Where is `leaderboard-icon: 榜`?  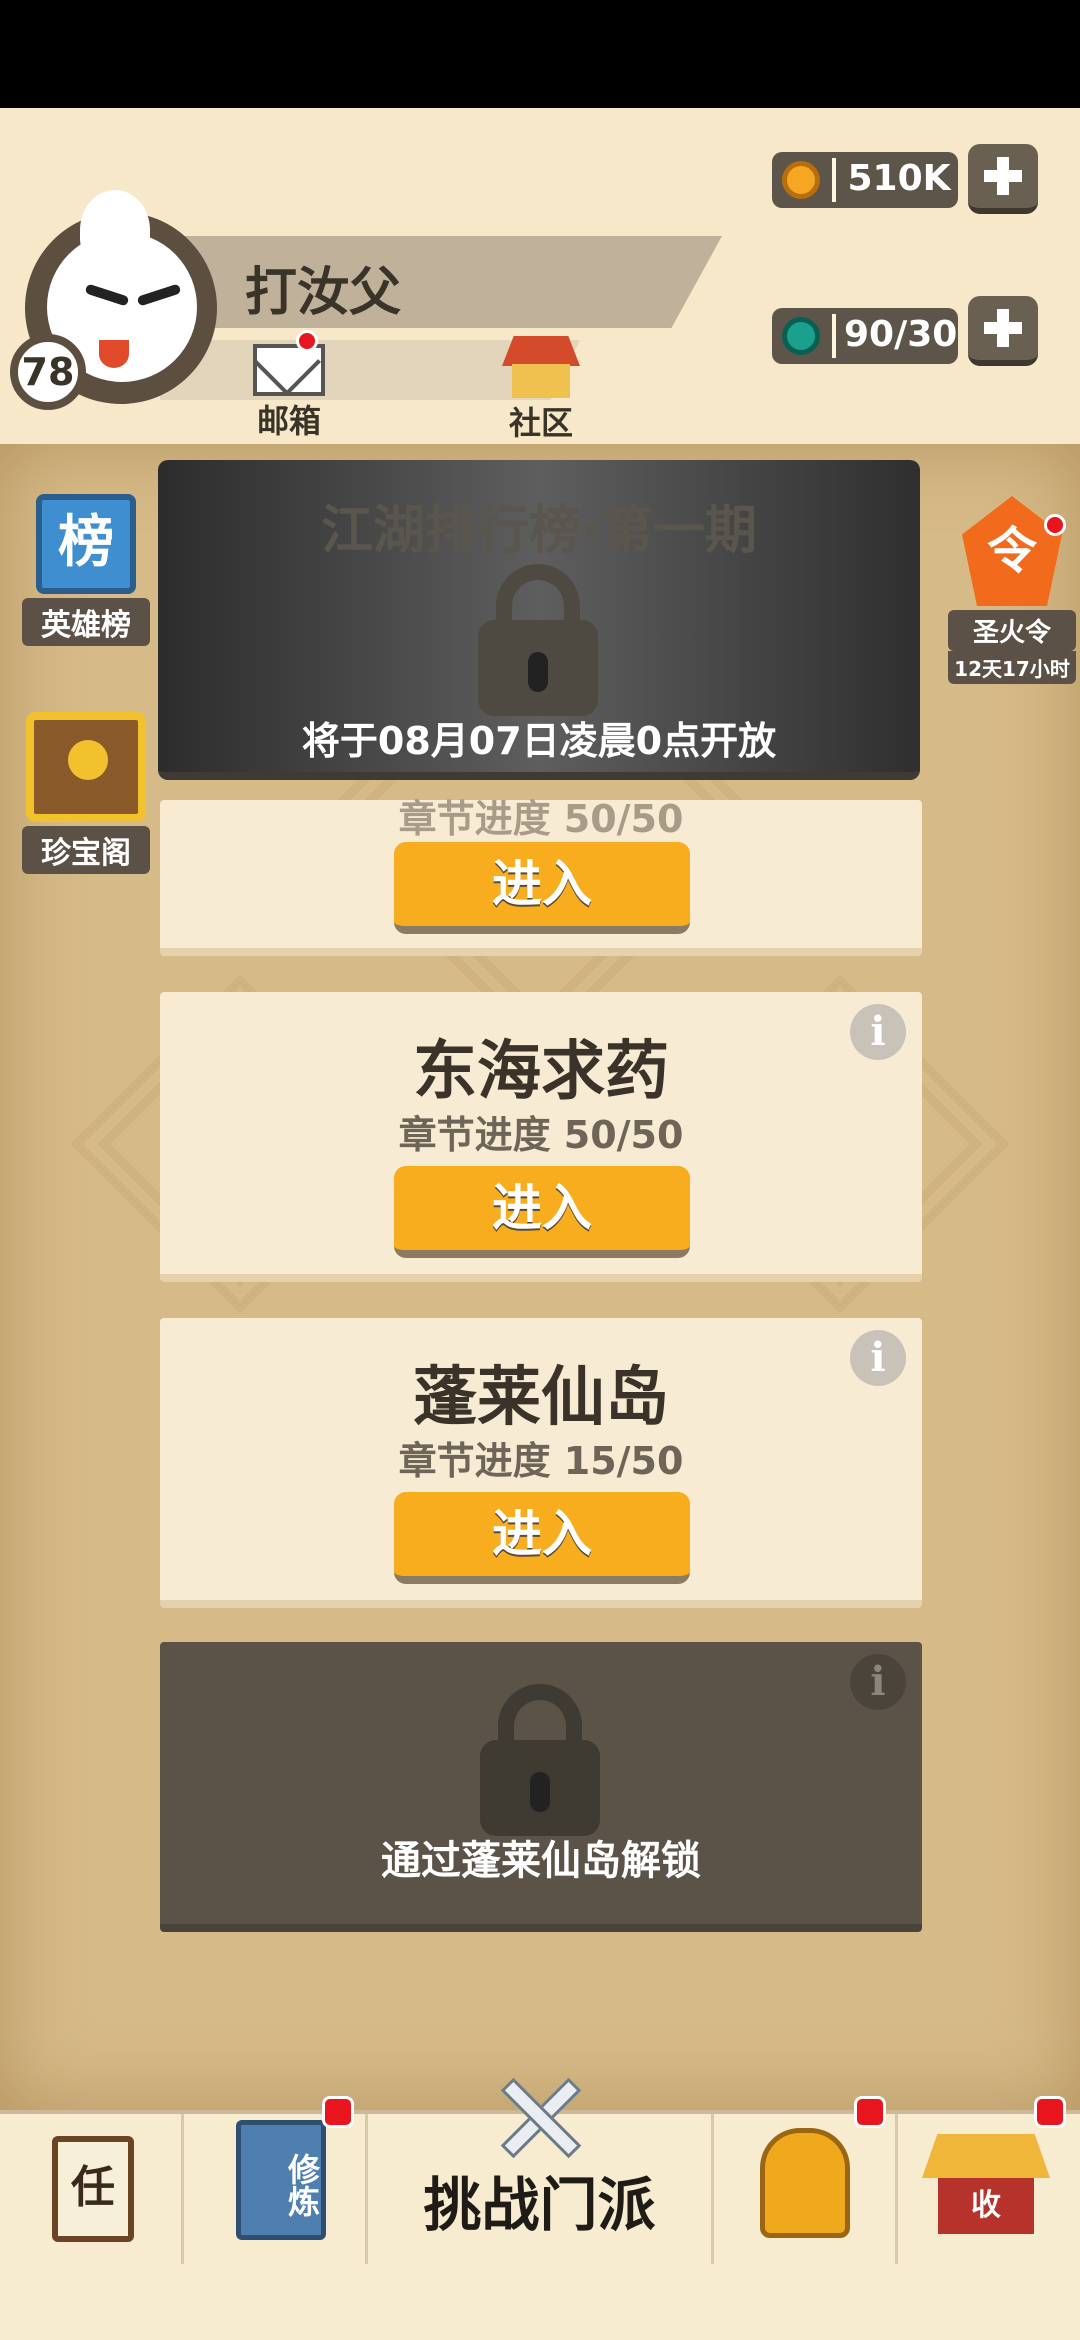
leaderboard-icon: 榜 is located at coordinates (86, 544).